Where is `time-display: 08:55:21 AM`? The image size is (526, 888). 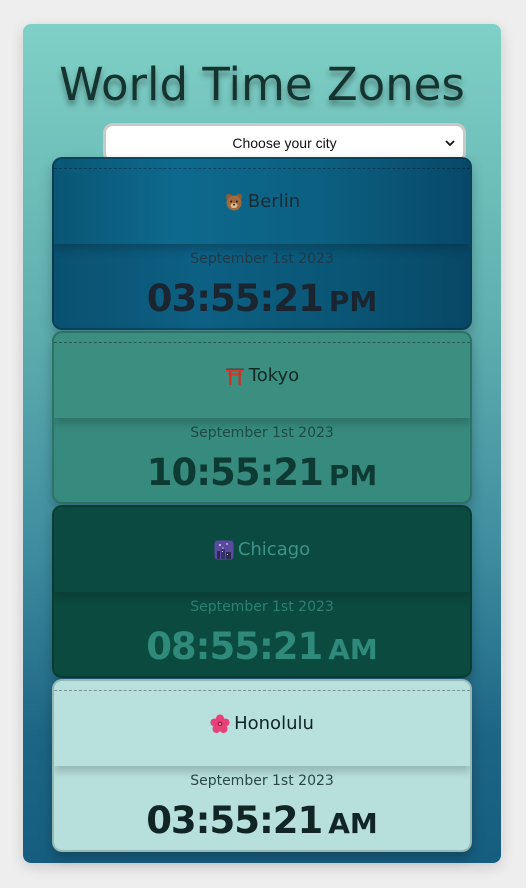 time-display: 08:55:21 AM is located at coordinates (262, 646).